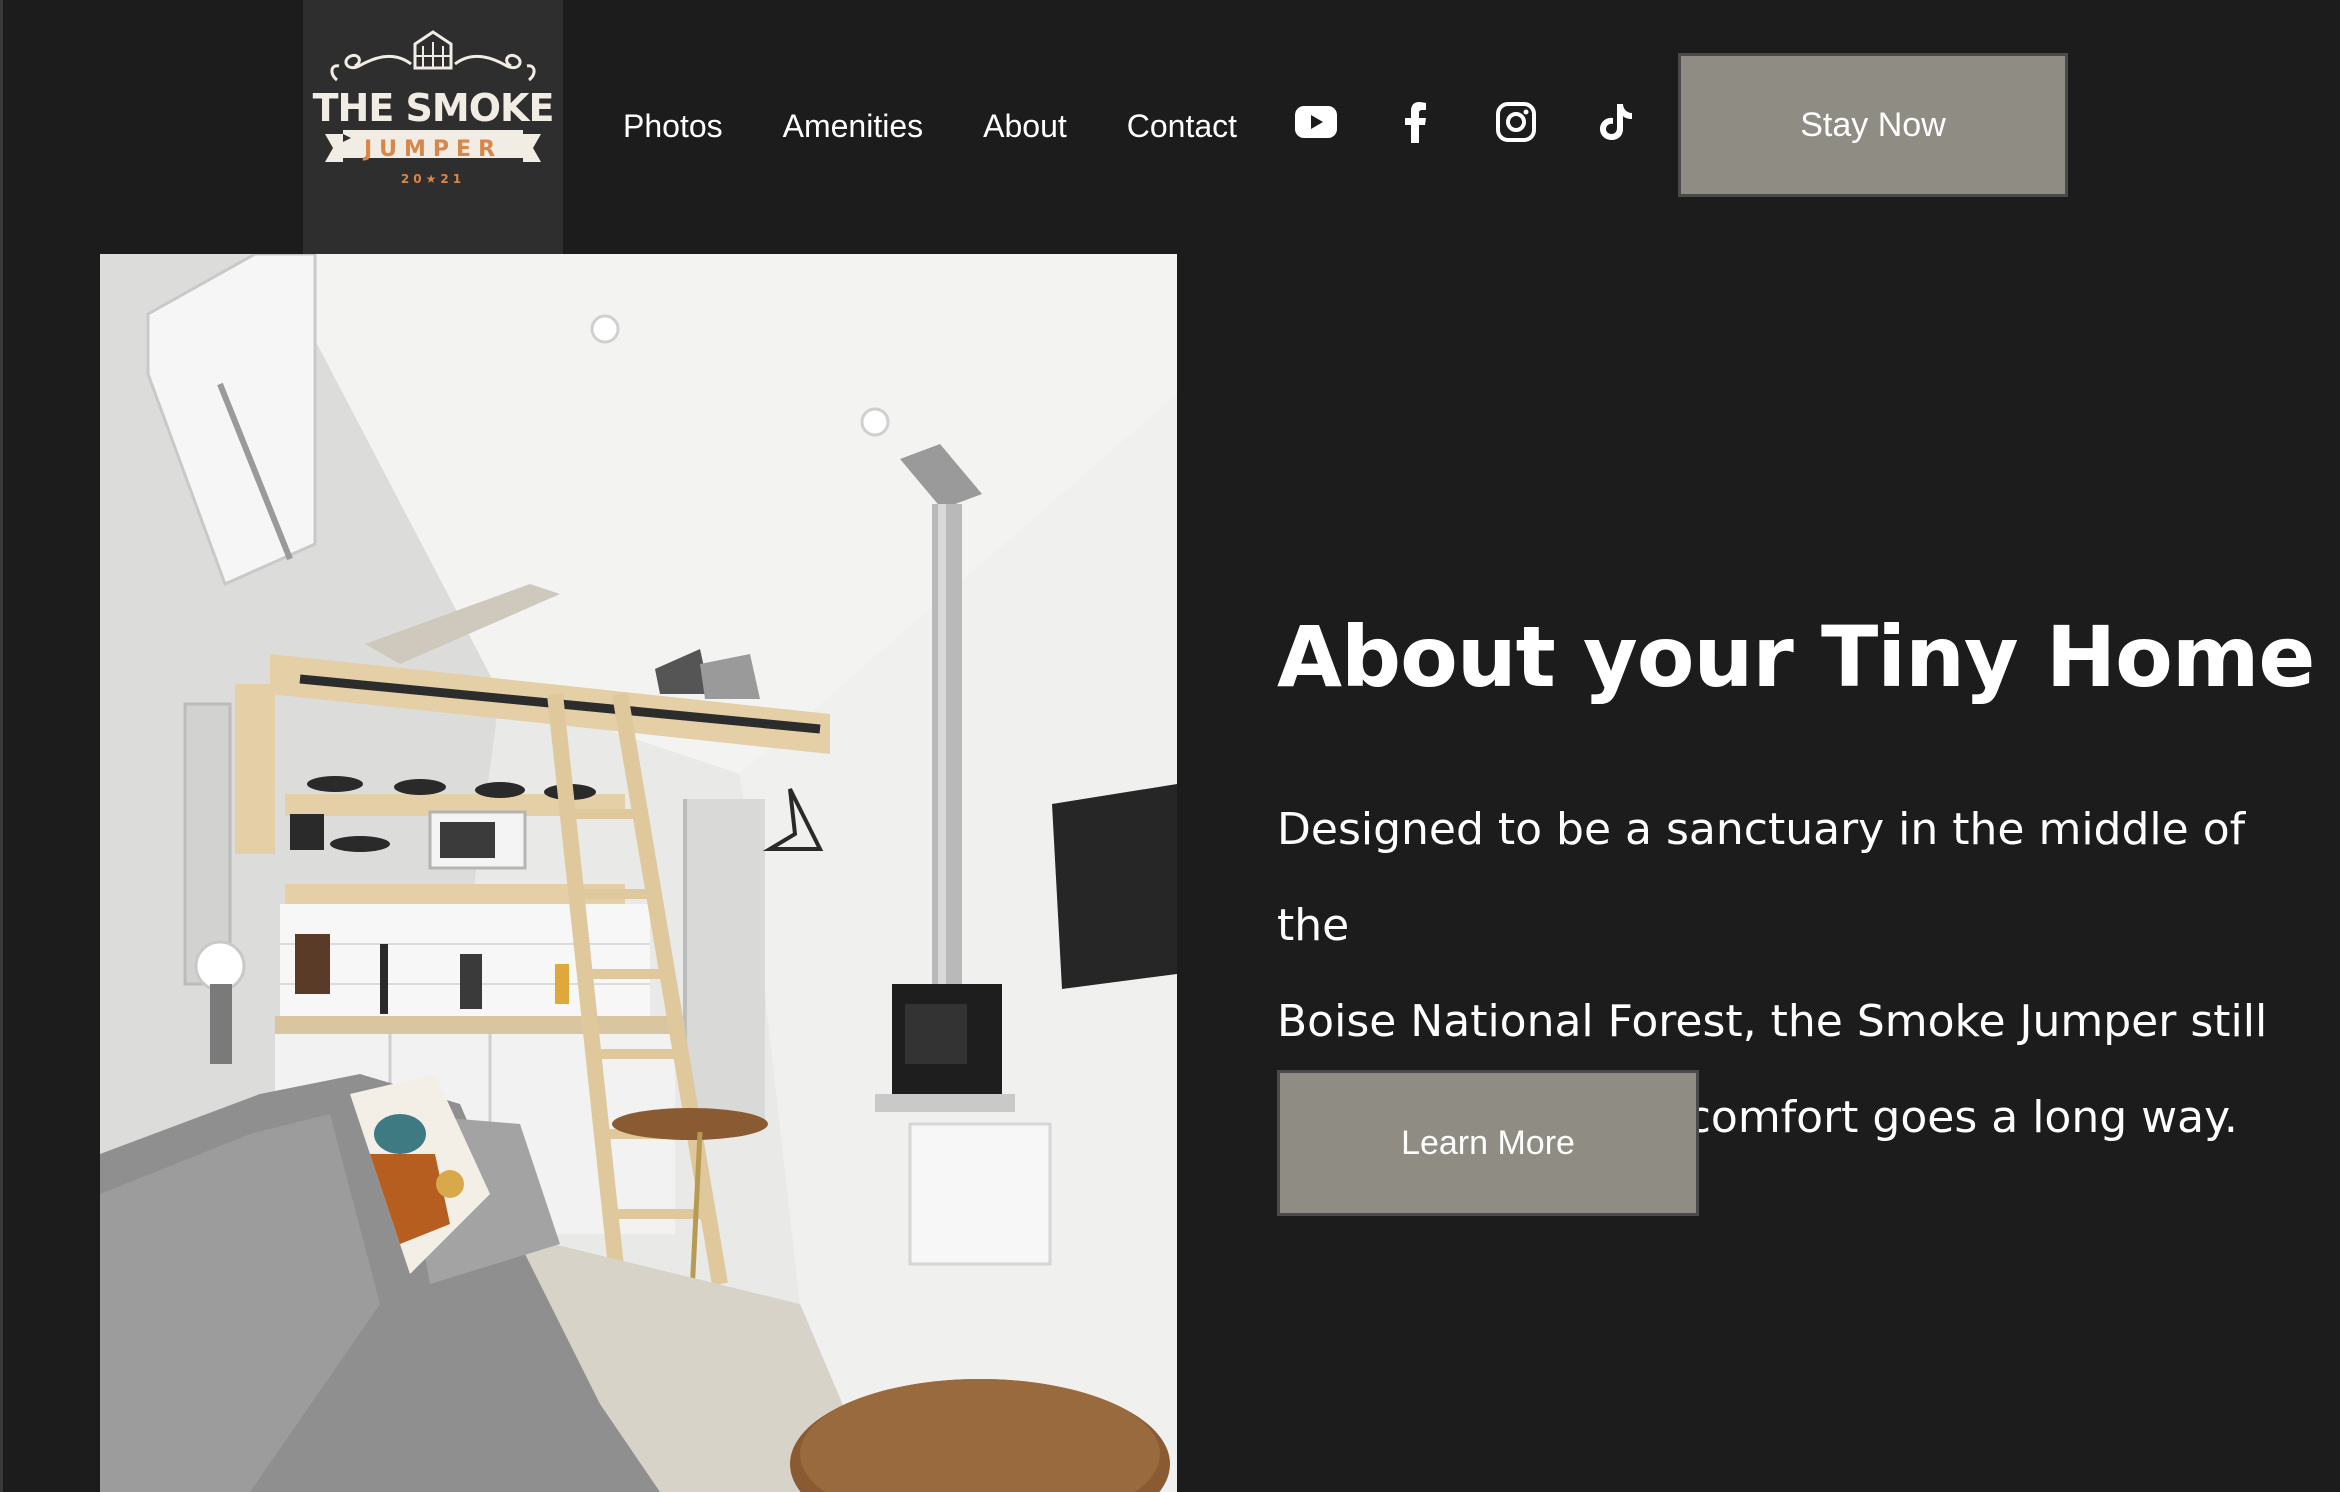  I want to click on instagram-icon, so click(1516, 122).